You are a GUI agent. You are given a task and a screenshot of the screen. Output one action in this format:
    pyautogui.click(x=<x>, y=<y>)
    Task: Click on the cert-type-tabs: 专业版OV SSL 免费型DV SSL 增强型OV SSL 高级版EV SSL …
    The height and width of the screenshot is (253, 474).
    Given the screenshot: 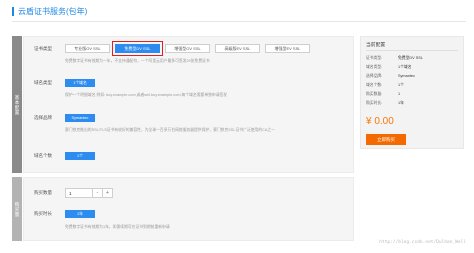 What is the action you would take?
    pyautogui.click(x=187, y=48)
    